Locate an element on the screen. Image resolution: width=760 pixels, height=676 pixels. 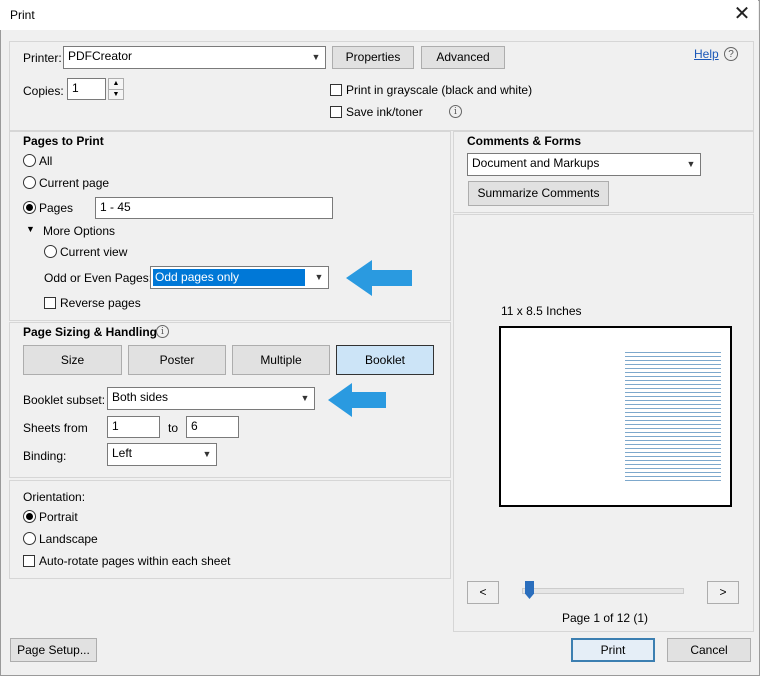
pages-to-print-title: Pages to Print is located at coordinates (63, 141).